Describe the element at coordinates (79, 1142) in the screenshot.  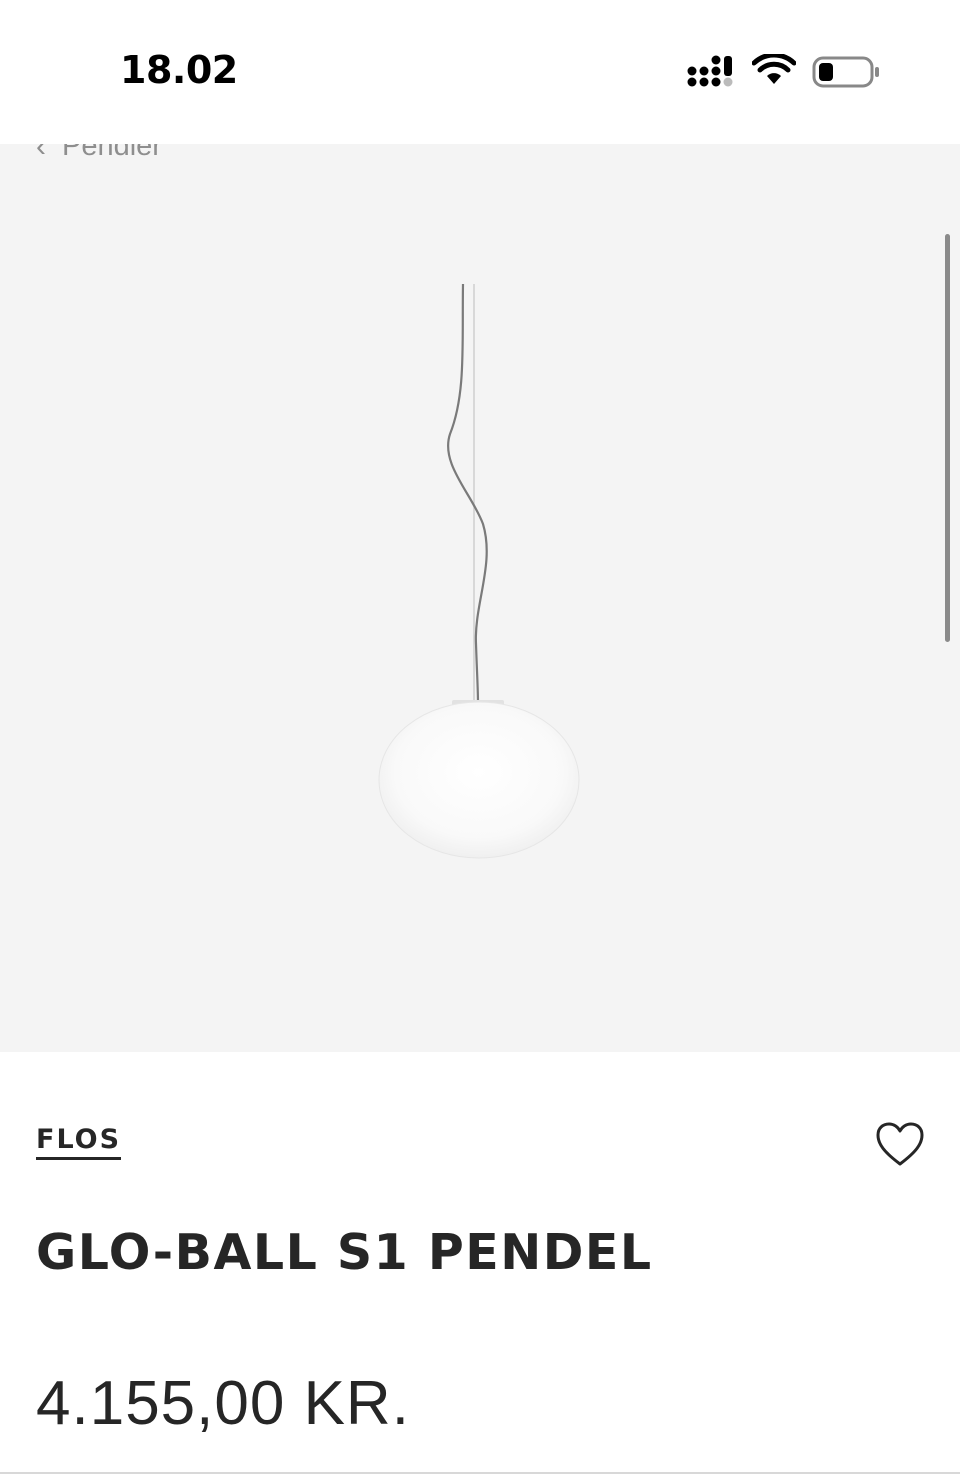
I see `brand-link: FLOS` at that location.